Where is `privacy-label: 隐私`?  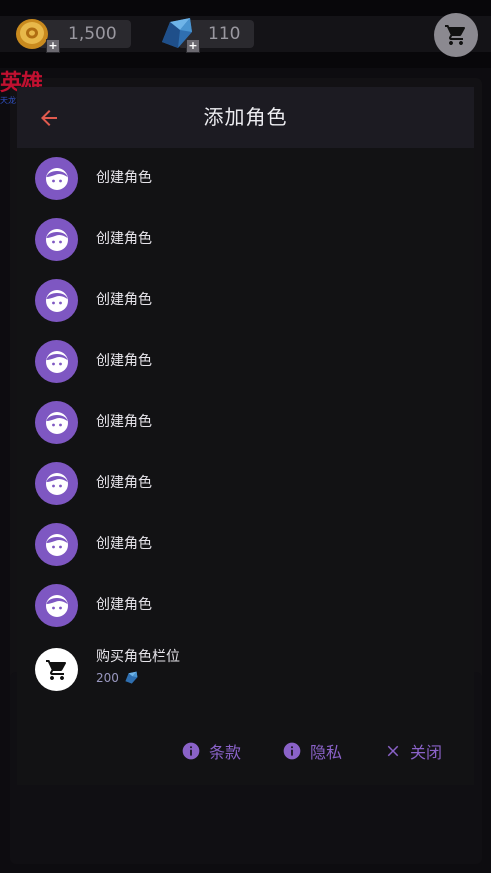 privacy-label: 隐私 is located at coordinates (326, 752).